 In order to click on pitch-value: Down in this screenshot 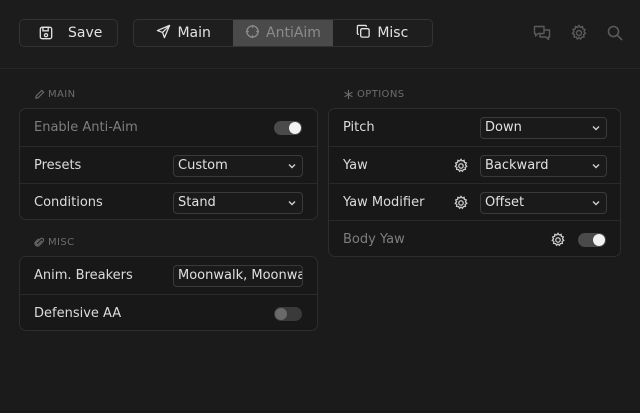, I will do `click(503, 127)`.